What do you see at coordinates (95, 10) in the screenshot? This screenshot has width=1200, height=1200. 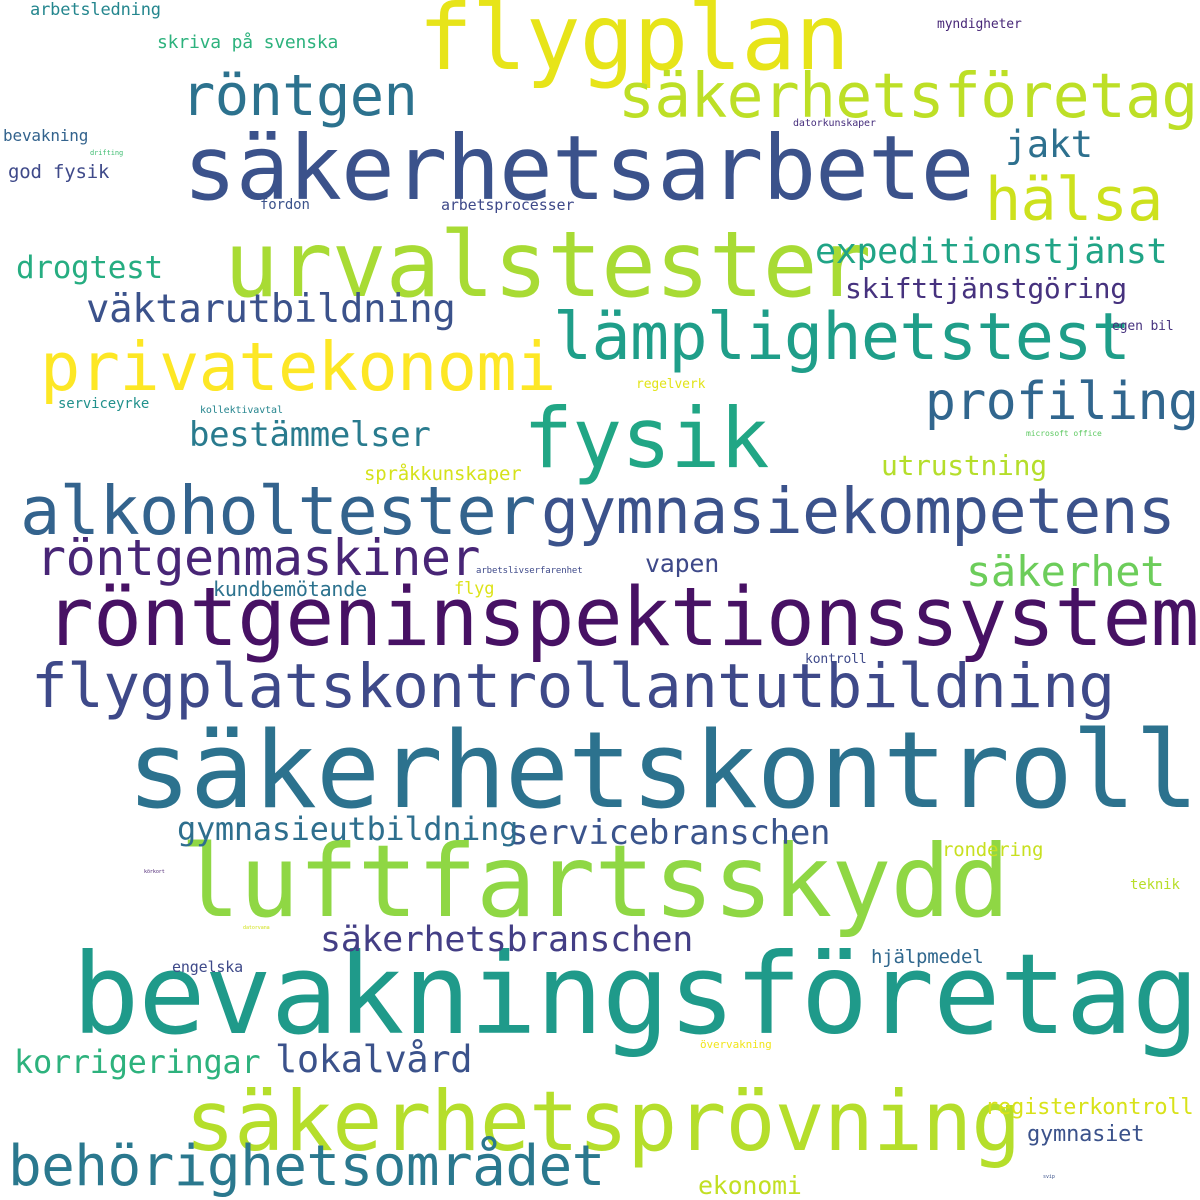 I see `word-arbetsledning: arbetsledning` at bounding box center [95, 10].